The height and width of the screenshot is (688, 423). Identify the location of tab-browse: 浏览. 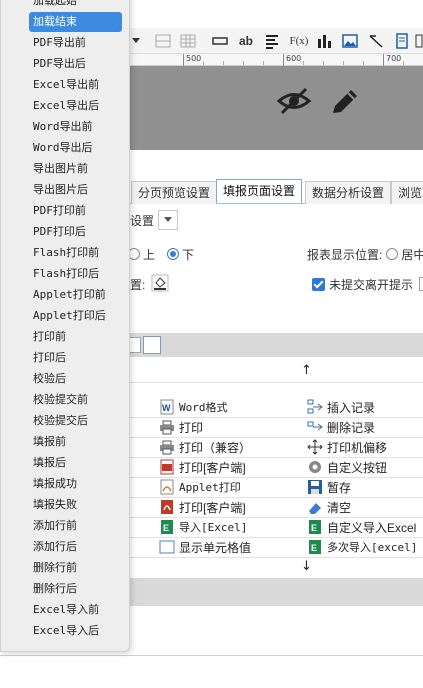
(407, 192).